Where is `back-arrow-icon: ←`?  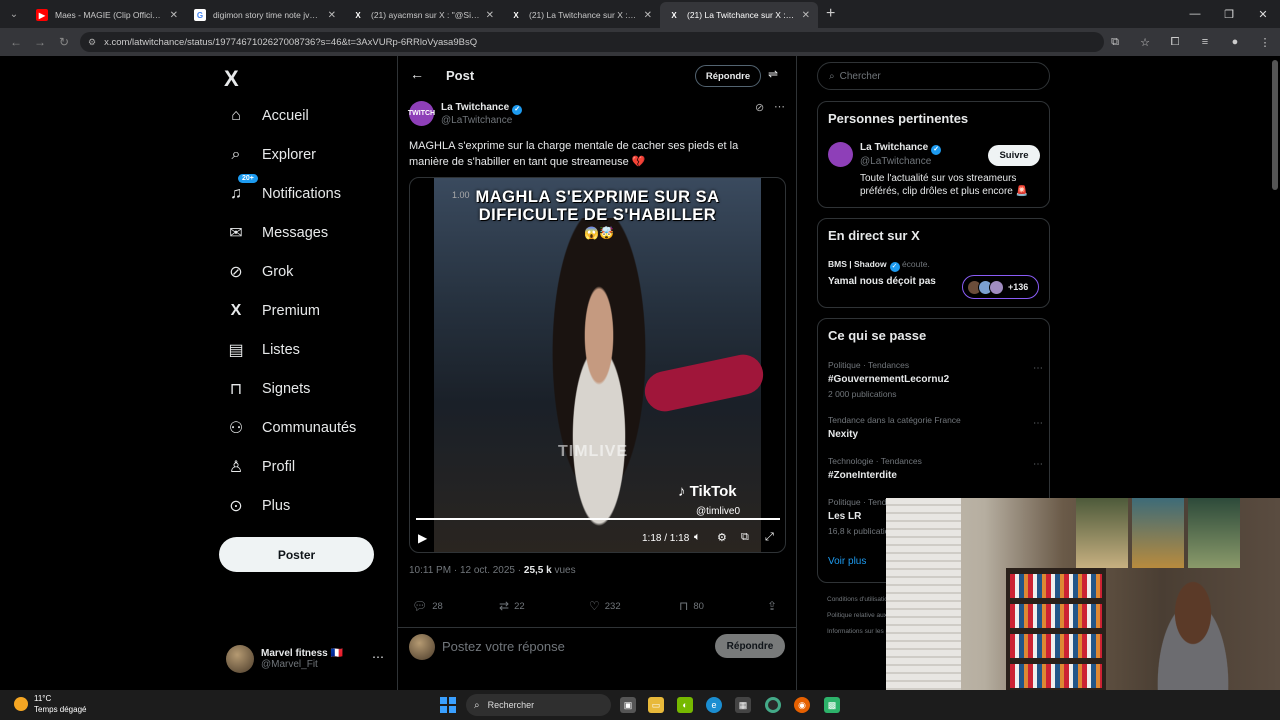 back-arrow-icon: ← is located at coordinates (417, 74).